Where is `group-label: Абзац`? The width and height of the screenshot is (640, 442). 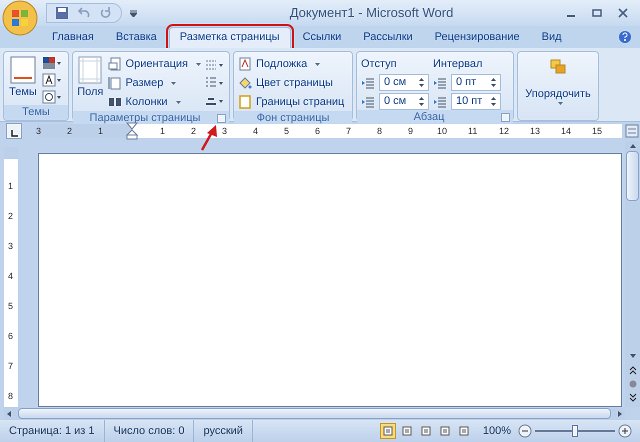 group-label: Абзац is located at coordinates (429, 118).